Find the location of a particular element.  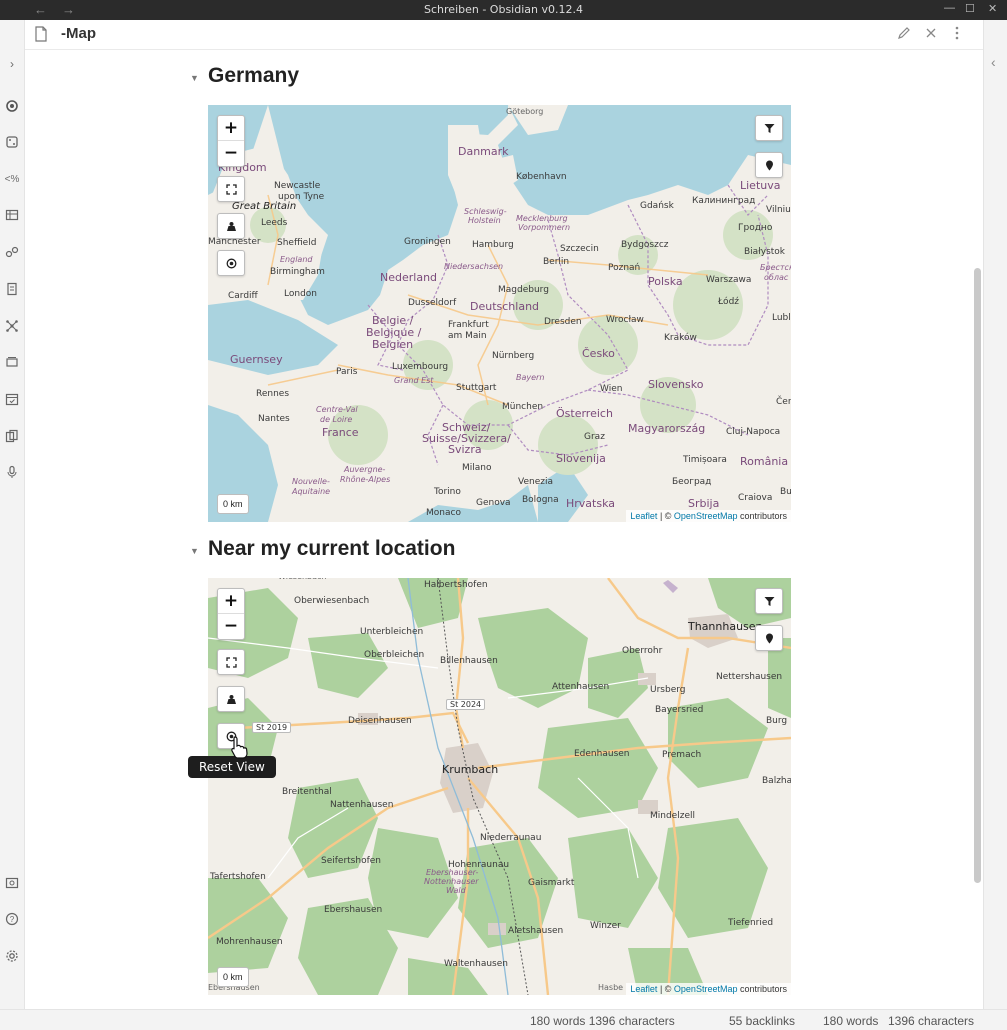

map-place-label: Frankfurt is located at coordinates (468, 325).